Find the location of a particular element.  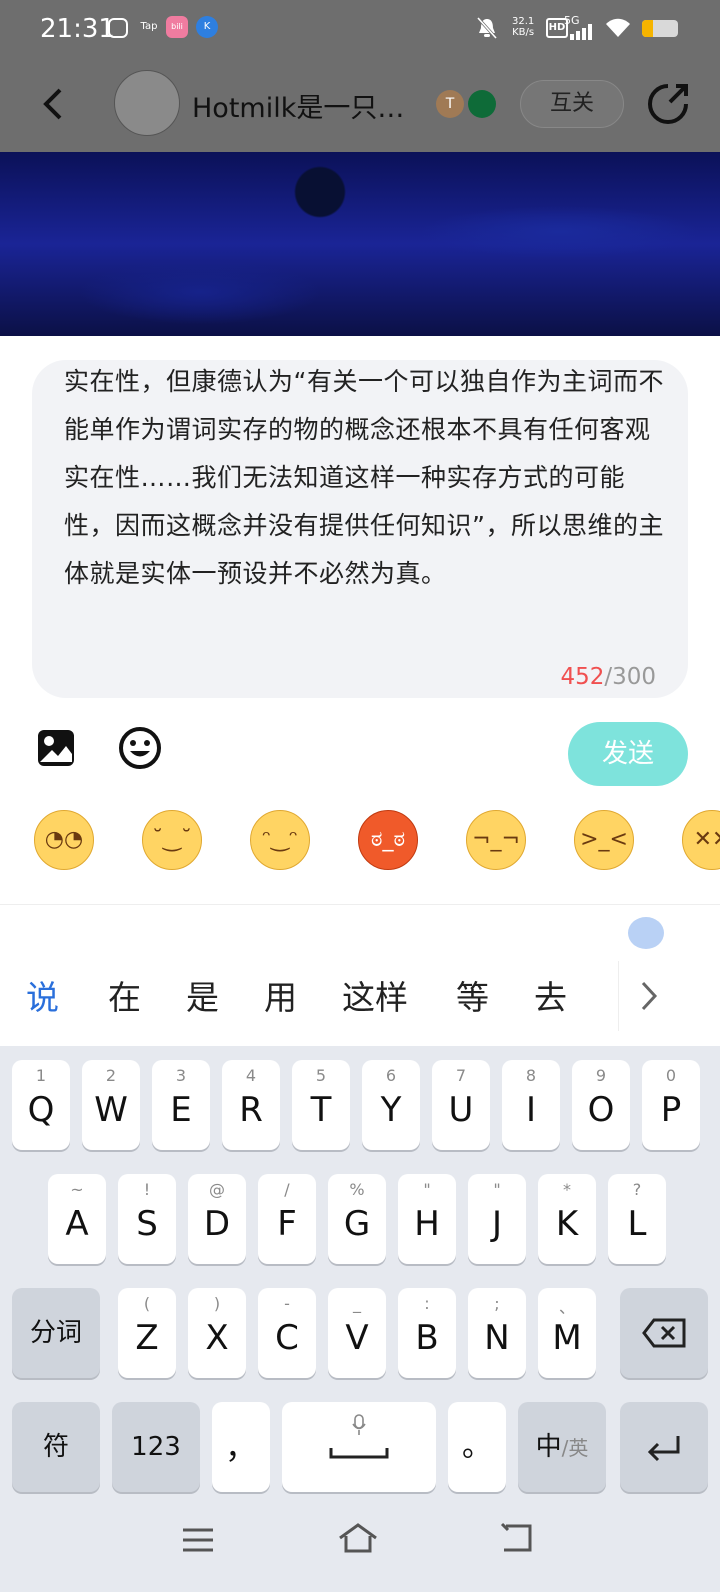

sticker-sleepy: >_< is located at coordinates (604, 840).